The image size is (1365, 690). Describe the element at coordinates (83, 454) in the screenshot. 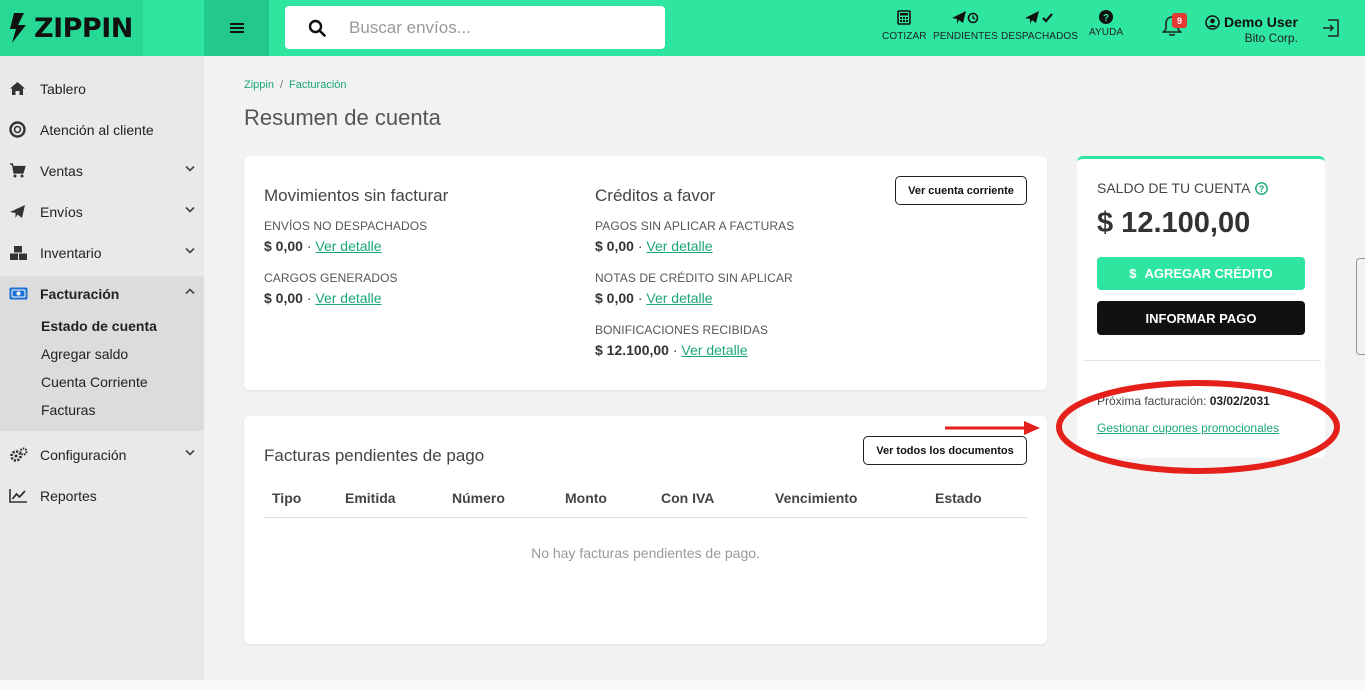

I see `sidebar-item-label: Configuración` at that location.